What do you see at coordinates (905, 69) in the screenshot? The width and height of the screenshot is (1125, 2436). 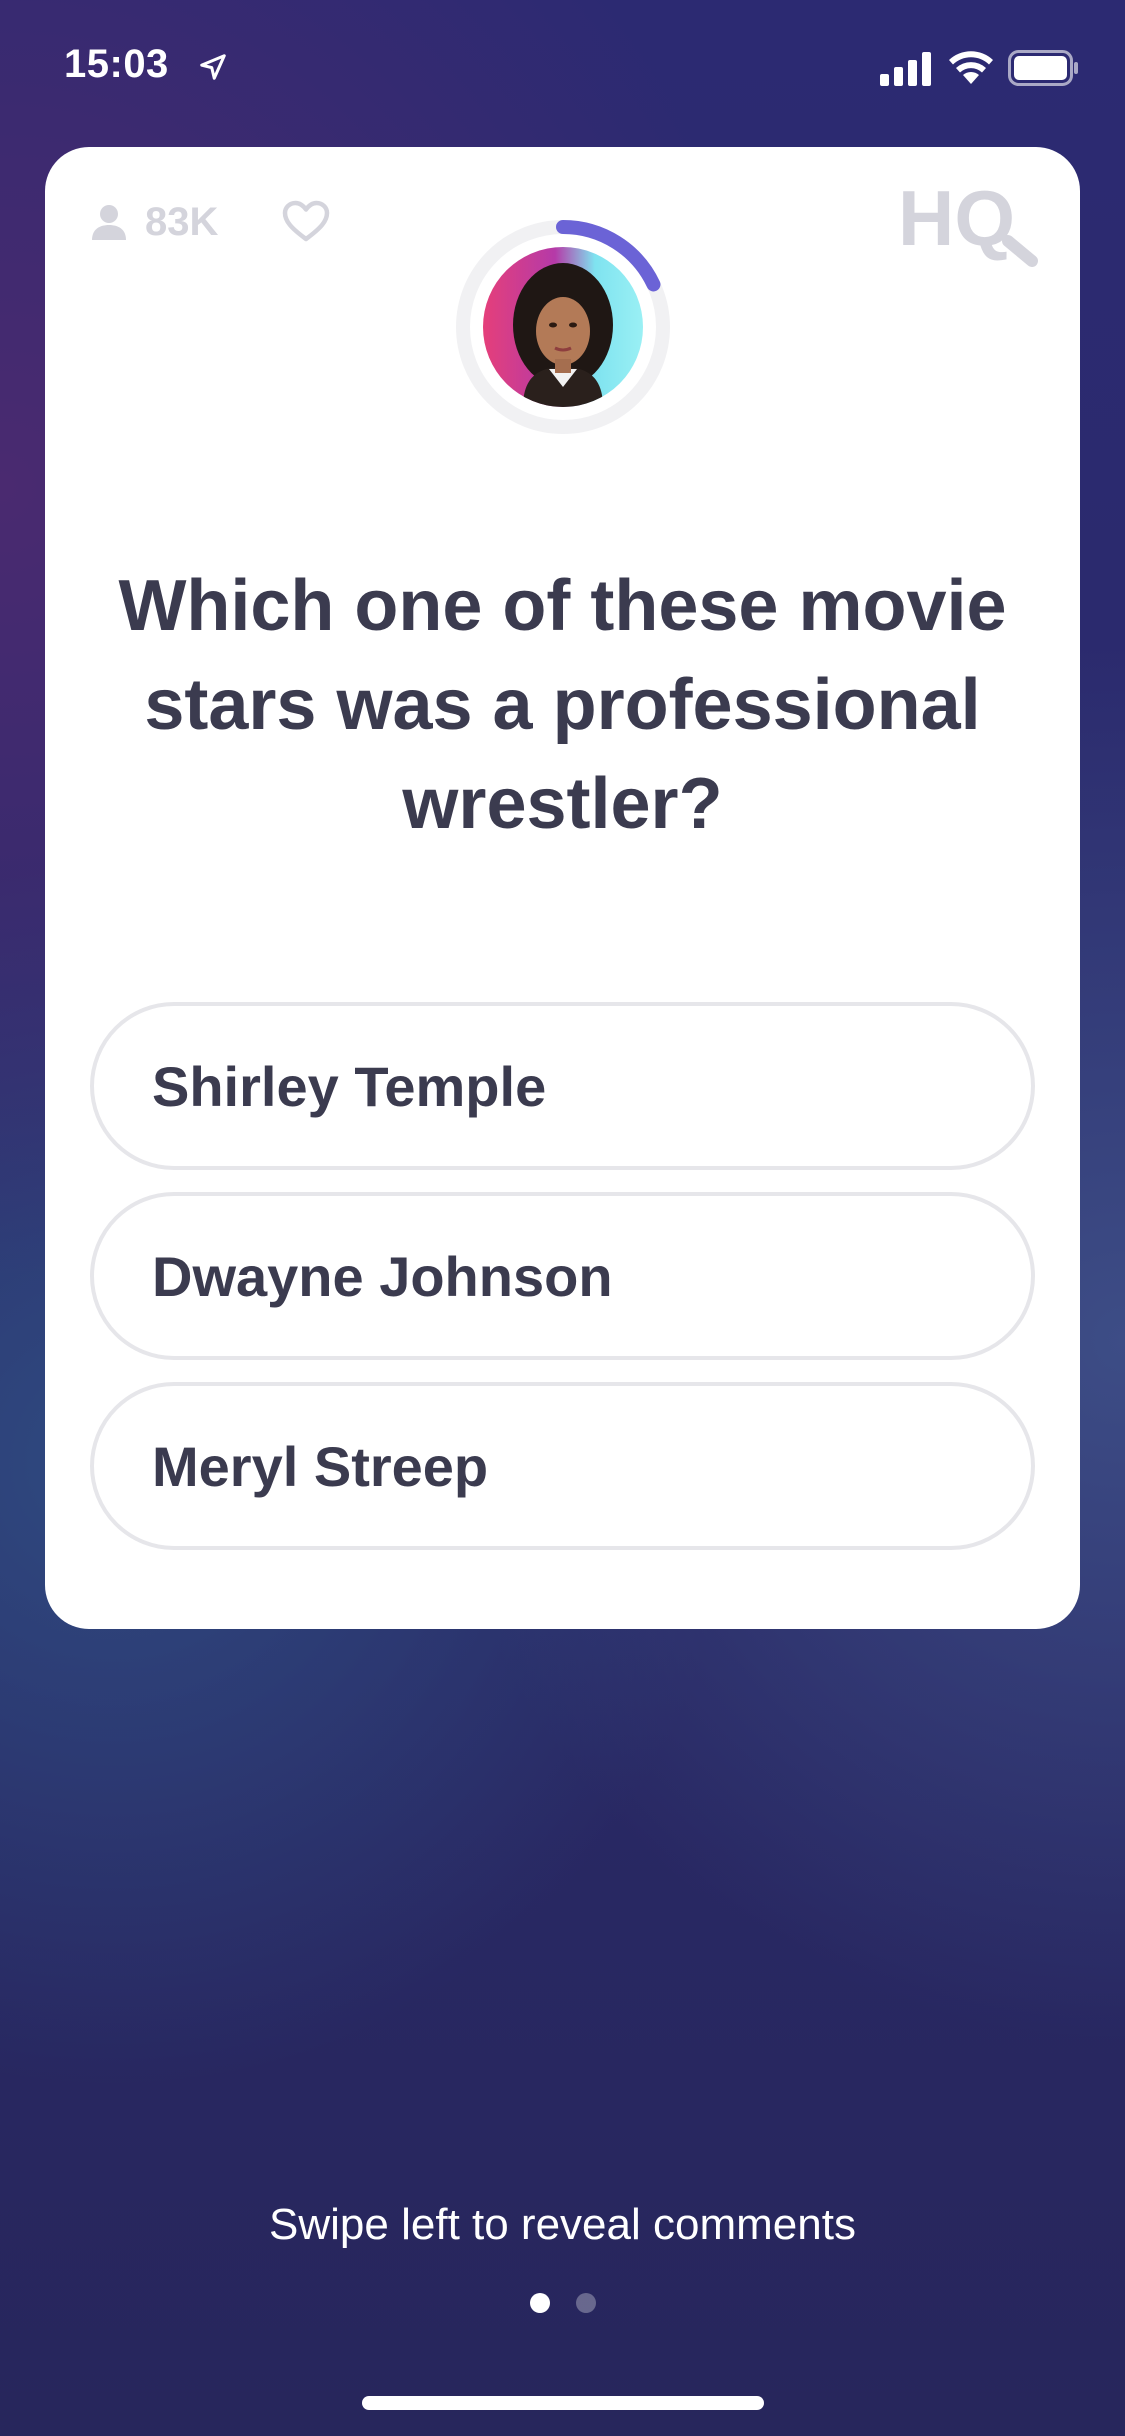 I see `cellular-signal-icon` at bounding box center [905, 69].